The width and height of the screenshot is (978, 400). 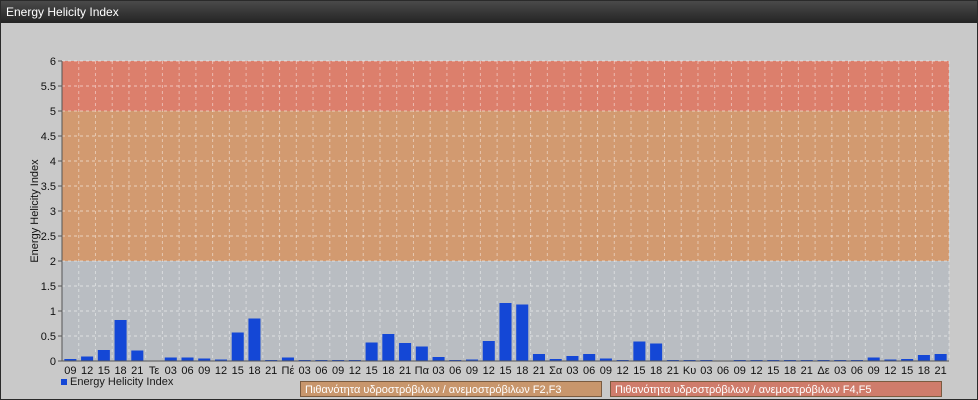 What do you see at coordinates (62, 12) in the screenshot?
I see `window-title: Energy Helicity Index` at bounding box center [62, 12].